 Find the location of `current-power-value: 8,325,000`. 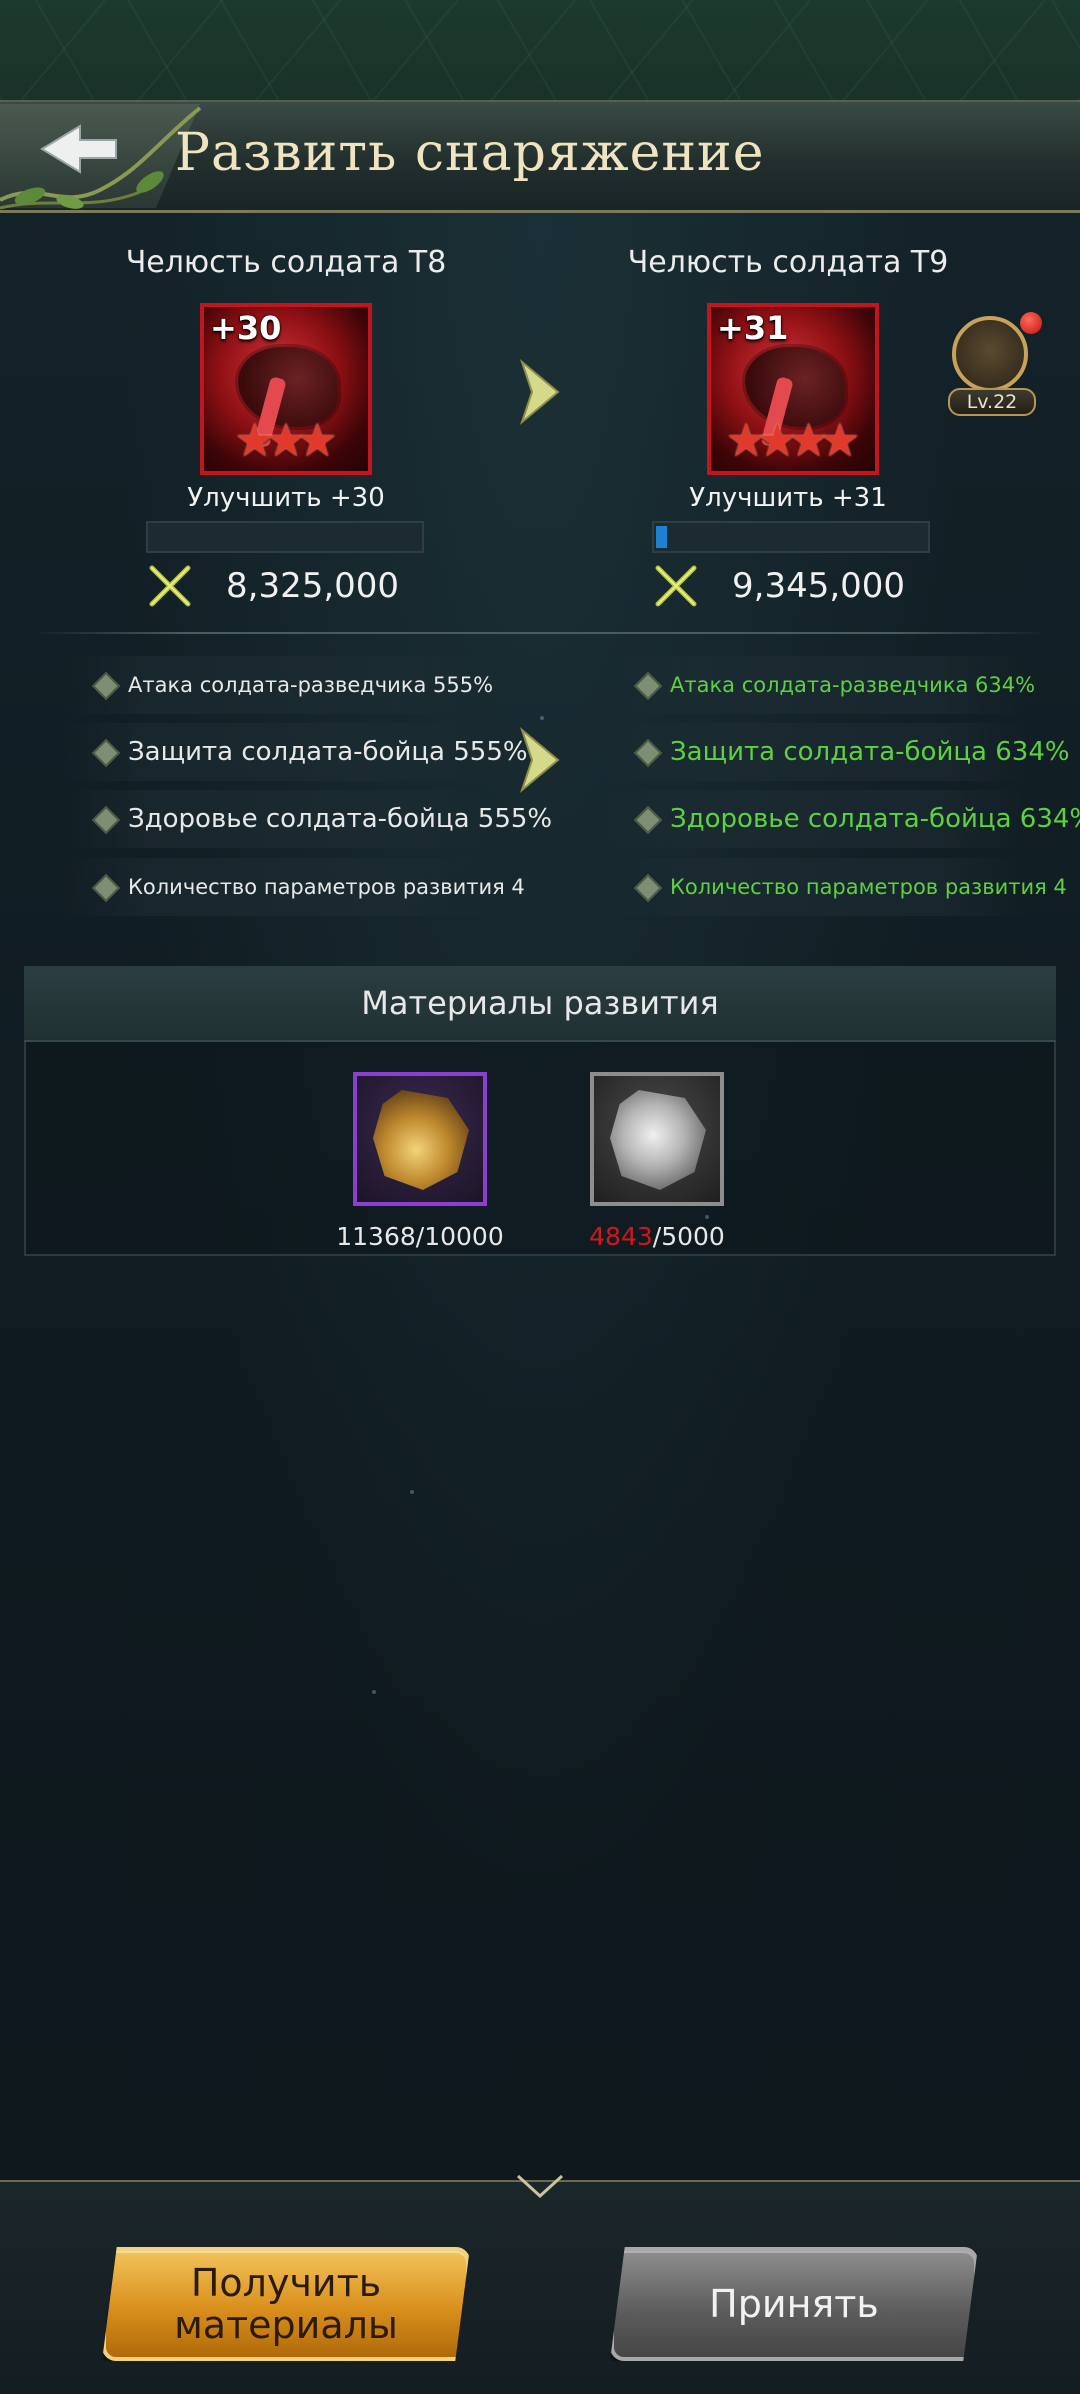

current-power-value: 8,325,000 is located at coordinates (313, 586).